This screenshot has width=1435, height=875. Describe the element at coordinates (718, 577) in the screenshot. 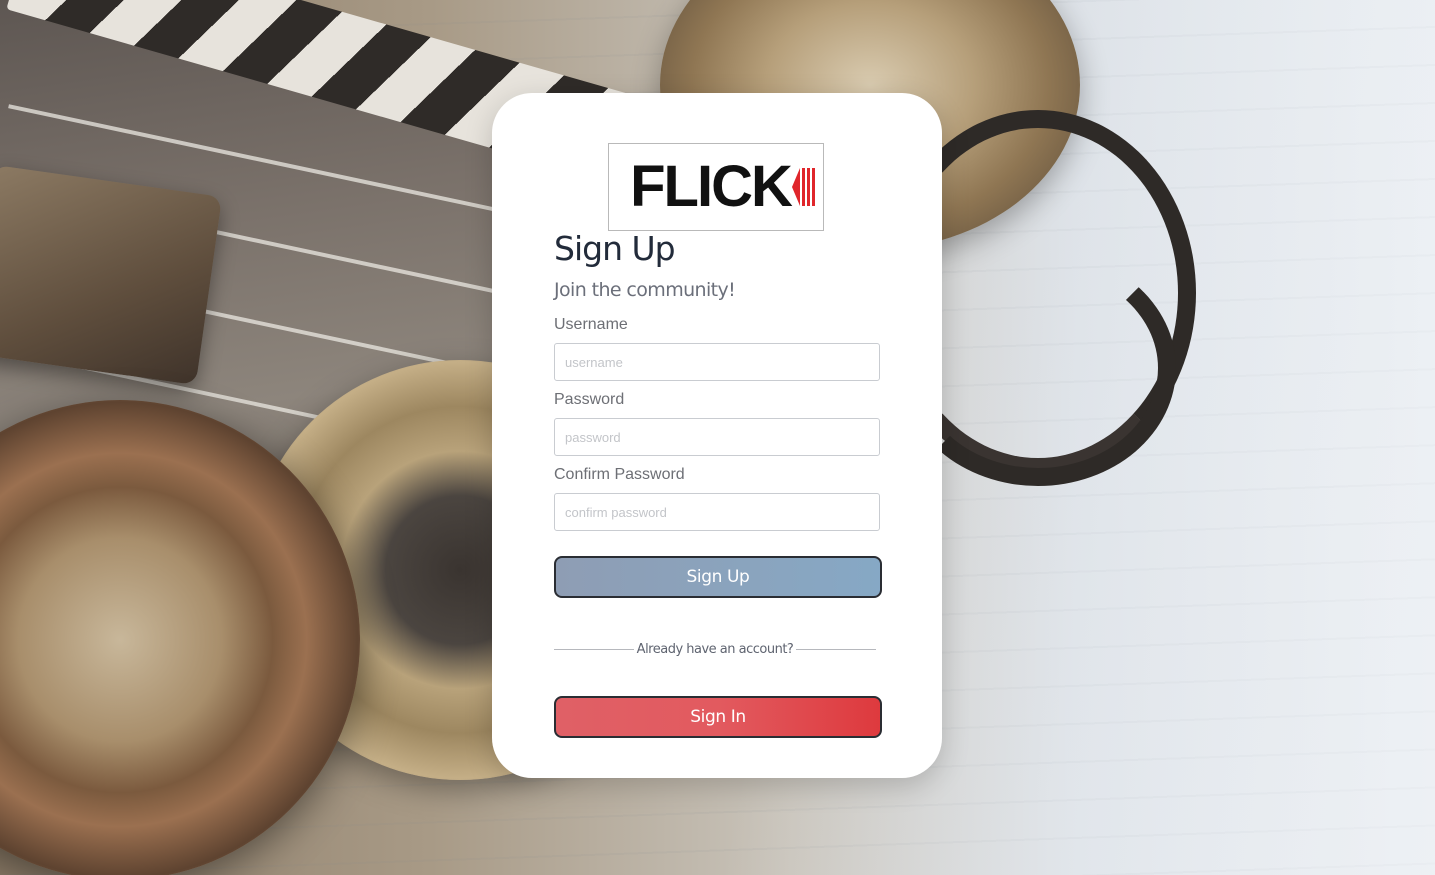

I see `signup-button: Sign Up` at that location.